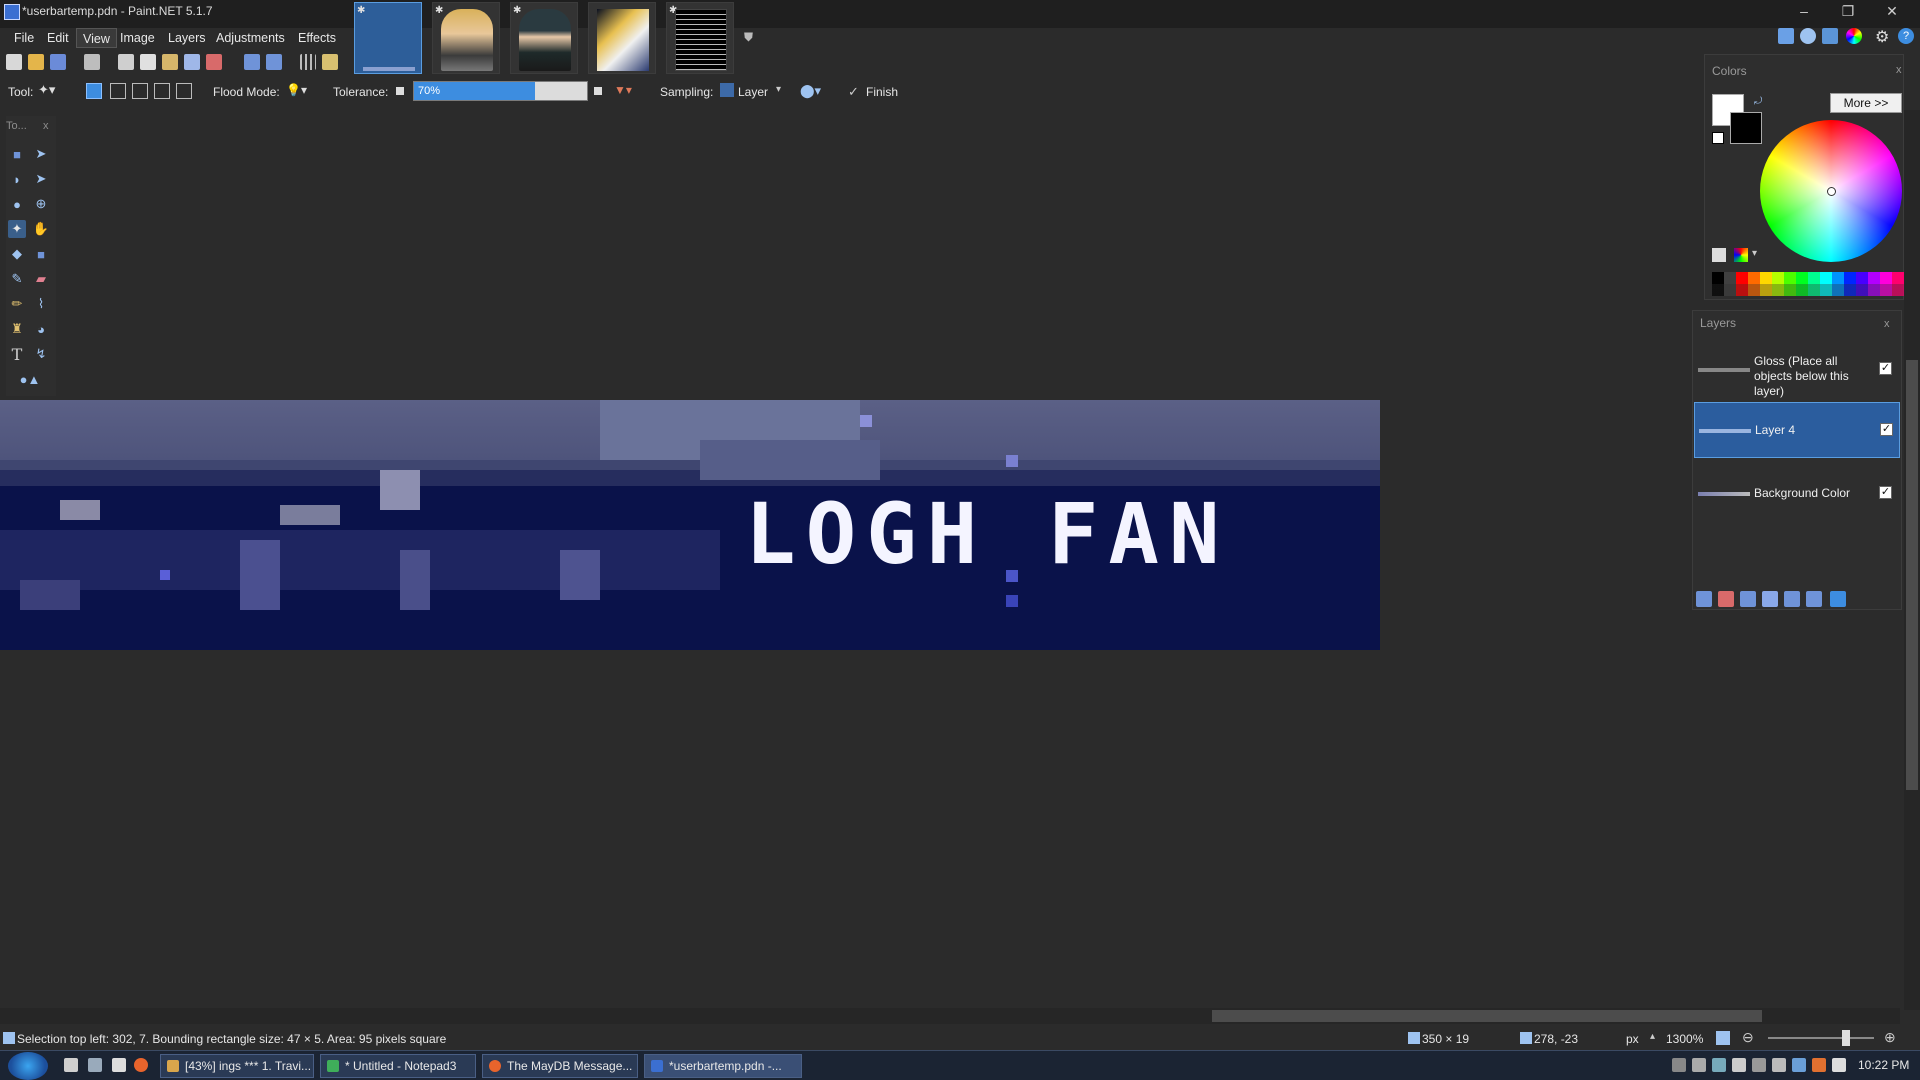  What do you see at coordinates (398, 1066) in the screenshot?
I see `taskbar-item-notepad3: * Untitled - Notepad3` at bounding box center [398, 1066].